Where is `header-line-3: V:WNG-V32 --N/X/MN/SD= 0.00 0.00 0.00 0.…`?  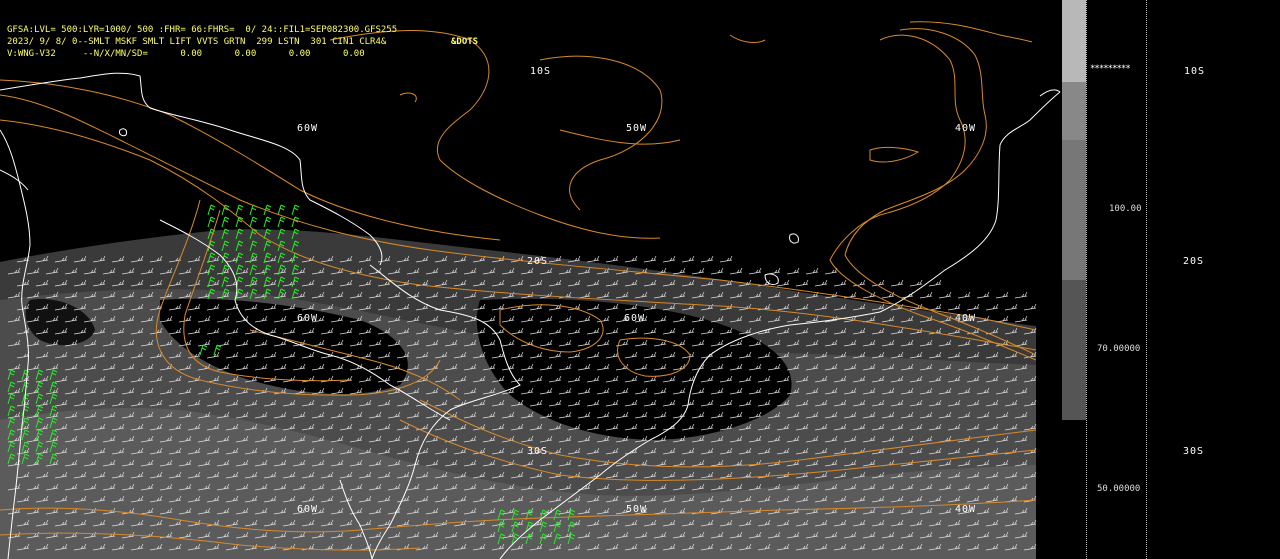
header-line-3: V:WNG-V32 --N/X/MN/SD= 0.00 0.00 0.00 0.… is located at coordinates (186, 54).